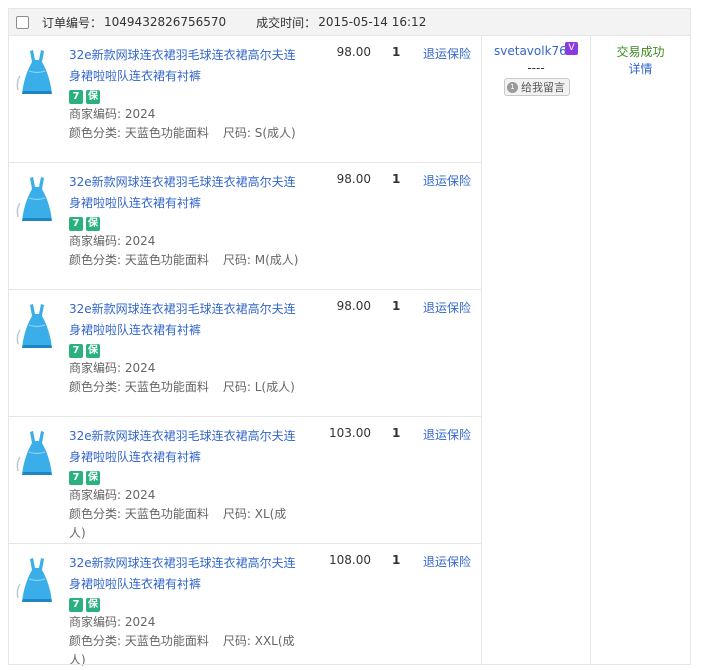 This screenshot has width=701, height=670. I want to click on divider, so click(349, 664).